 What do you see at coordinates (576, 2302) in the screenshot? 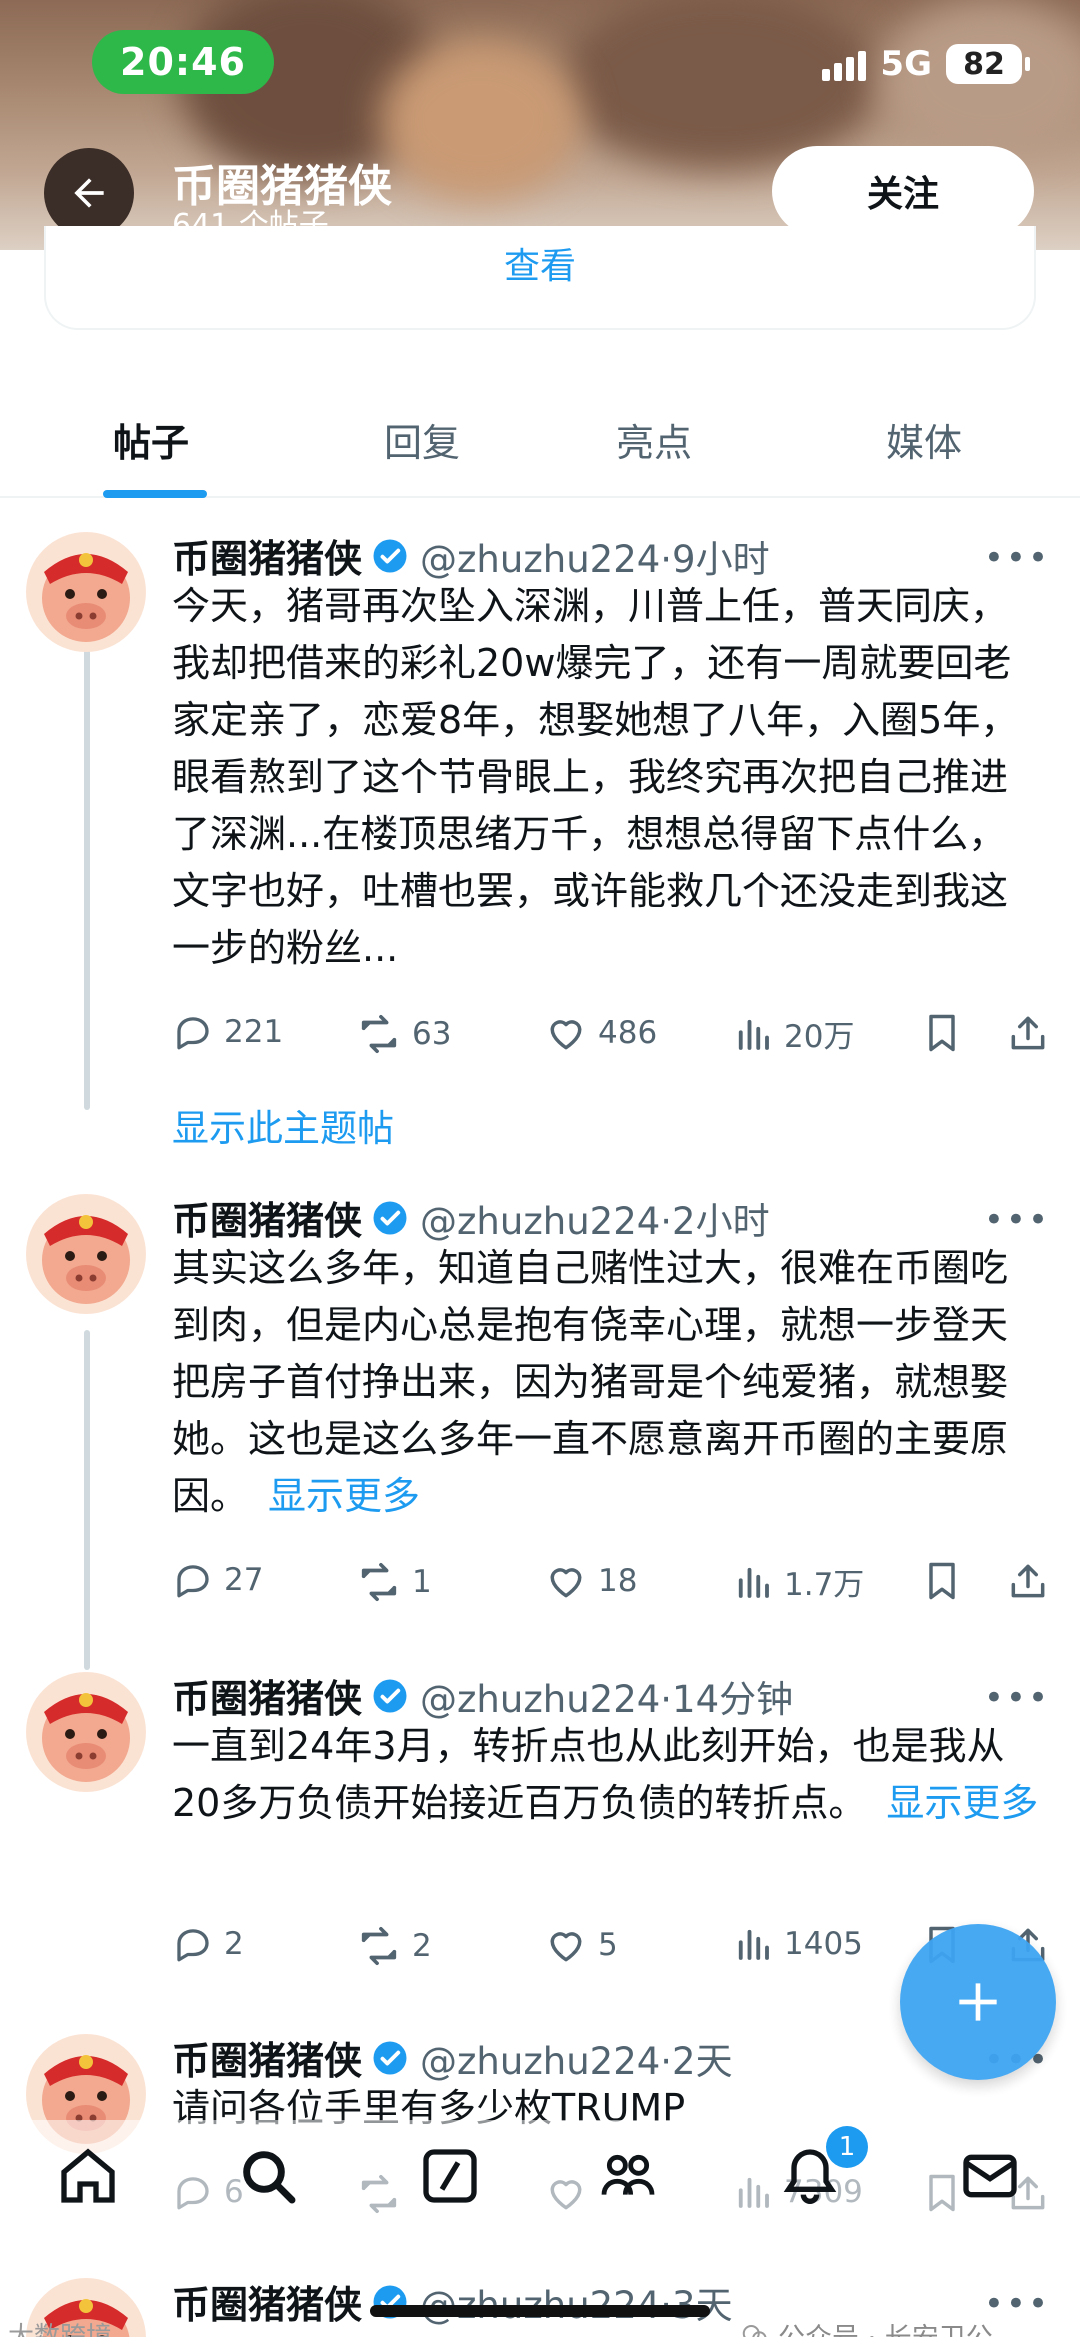
I see `author-handle-time: @zhuzhu224·3天` at bounding box center [576, 2302].